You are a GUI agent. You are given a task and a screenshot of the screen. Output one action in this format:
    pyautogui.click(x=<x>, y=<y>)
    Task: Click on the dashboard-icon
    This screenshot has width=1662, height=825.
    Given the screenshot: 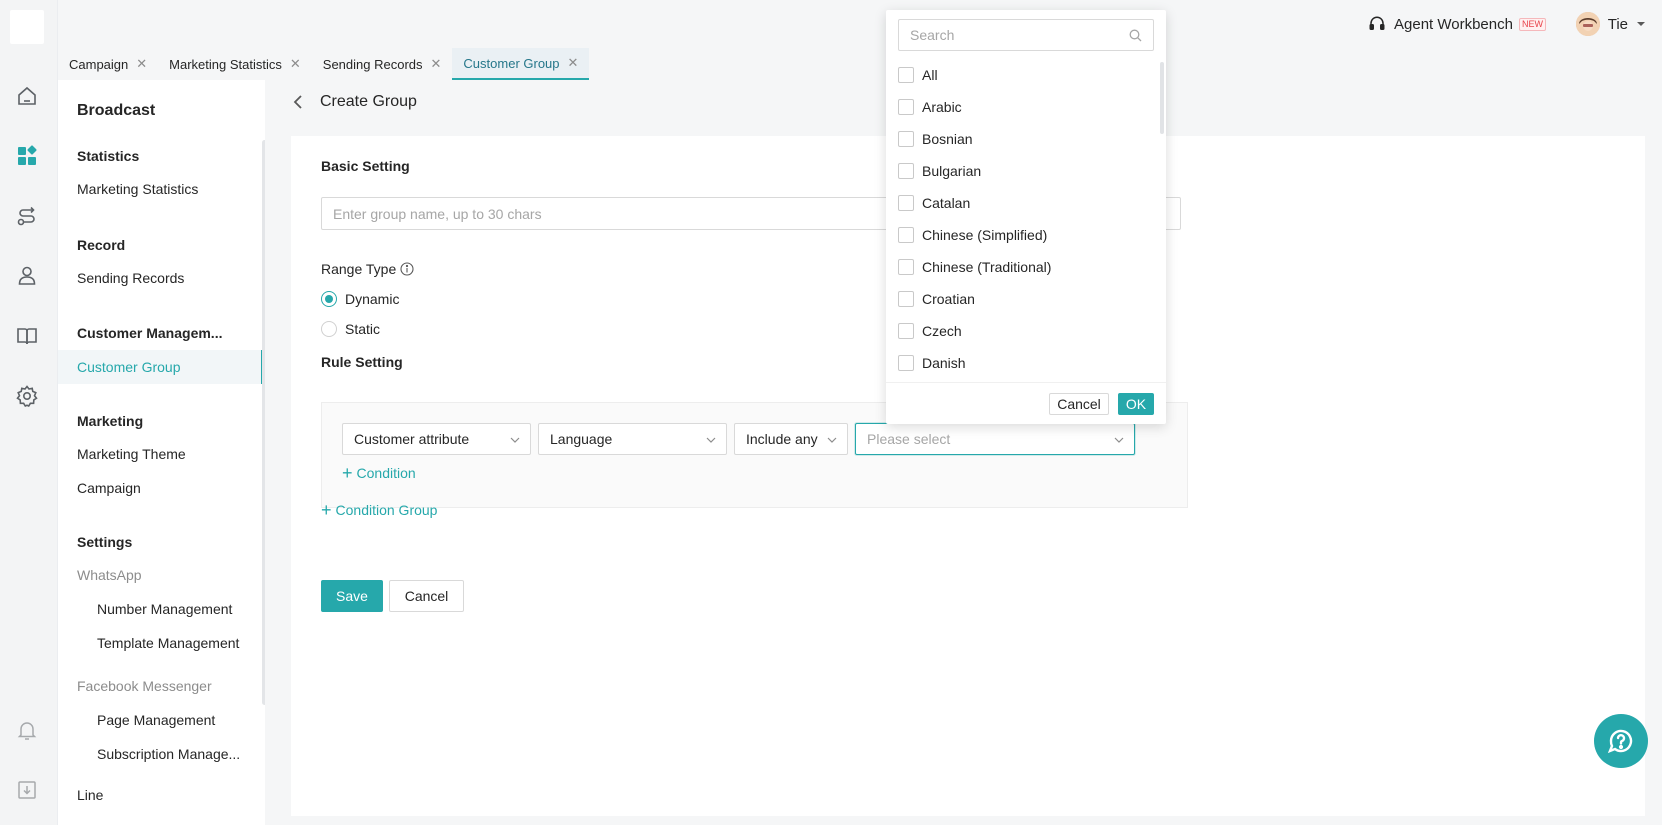 What is the action you would take?
    pyautogui.click(x=27, y=156)
    